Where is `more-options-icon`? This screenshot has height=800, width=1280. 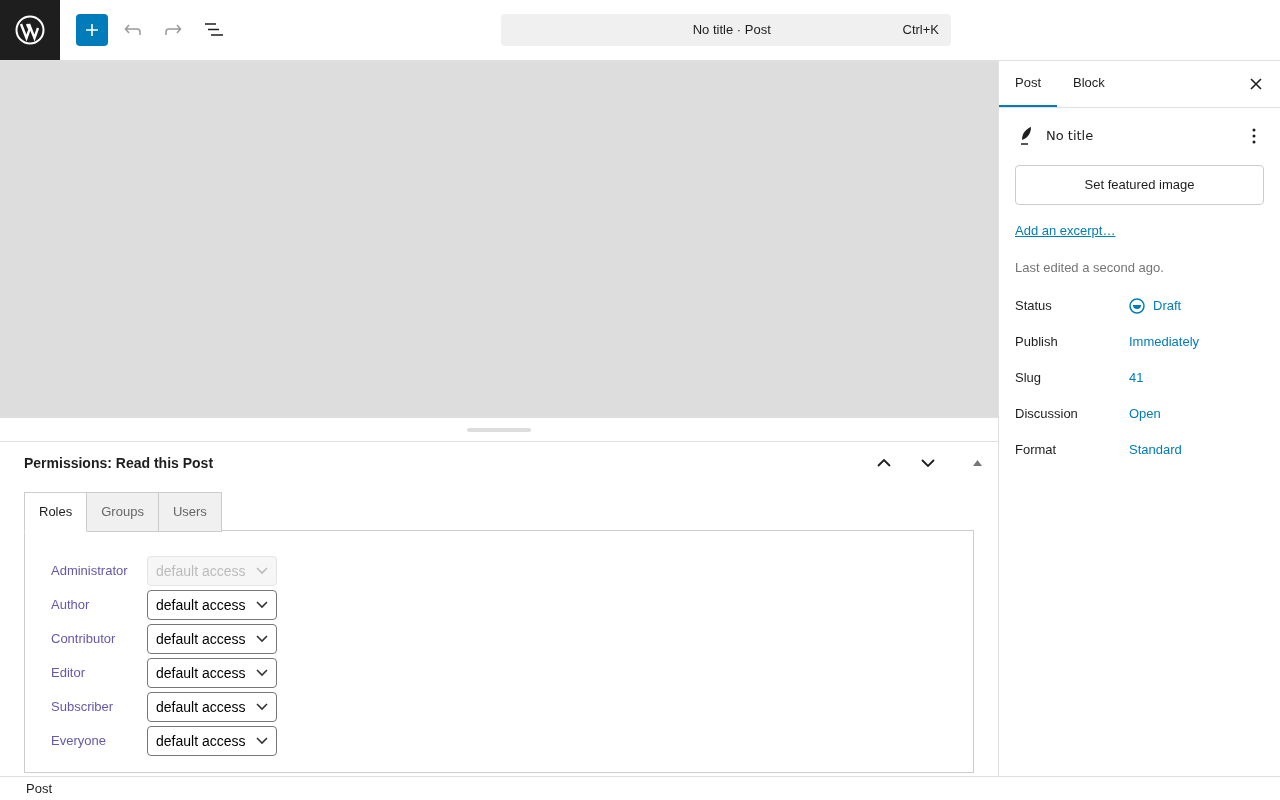 more-options-icon is located at coordinates (1254, 136).